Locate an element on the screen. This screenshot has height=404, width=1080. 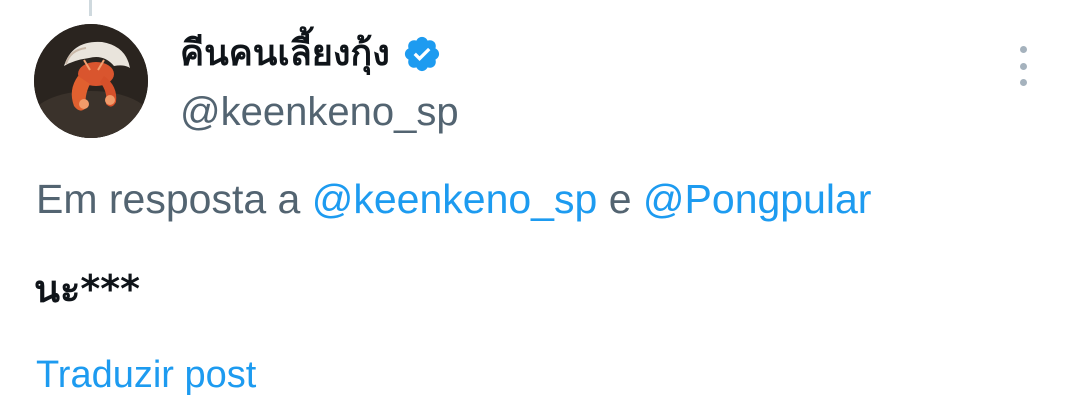
avatar is located at coordinates (91, 81).